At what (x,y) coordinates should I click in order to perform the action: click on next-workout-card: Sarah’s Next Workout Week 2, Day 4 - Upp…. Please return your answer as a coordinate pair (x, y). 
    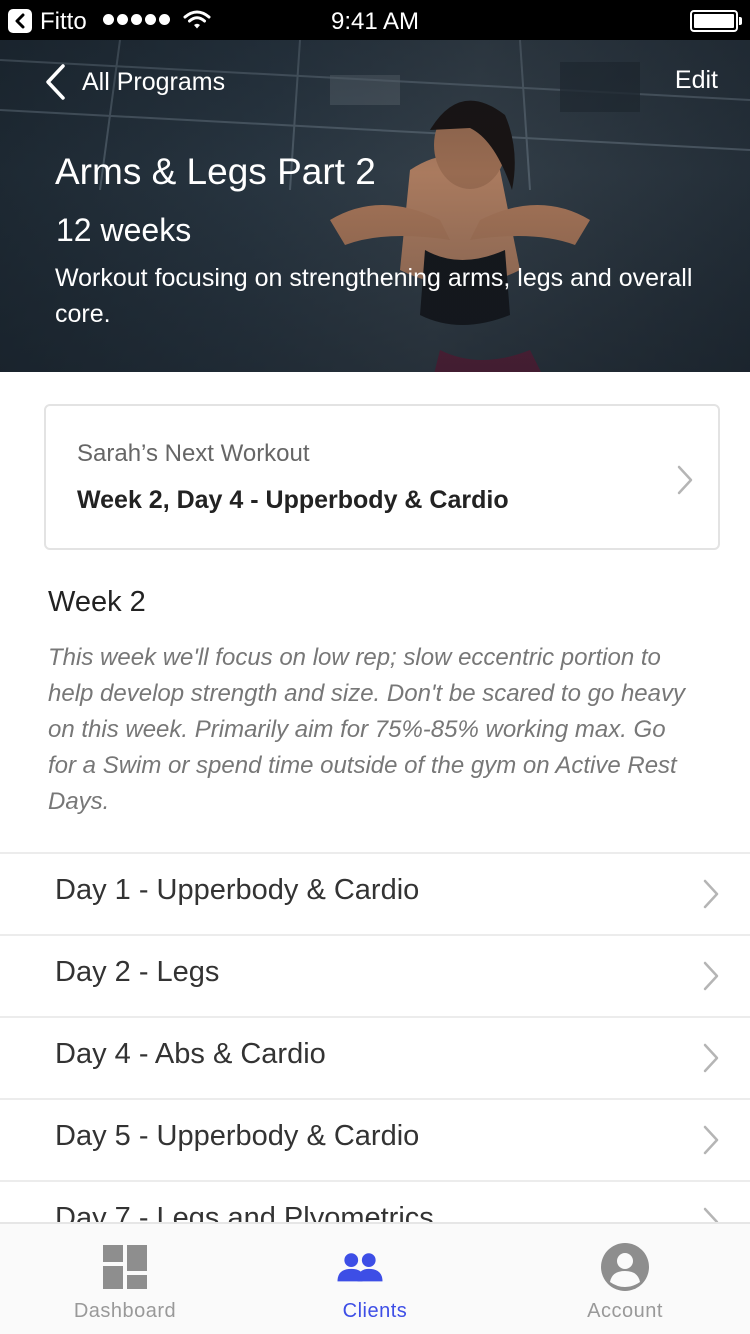
    Looking at the image, I should click on (382, 477).